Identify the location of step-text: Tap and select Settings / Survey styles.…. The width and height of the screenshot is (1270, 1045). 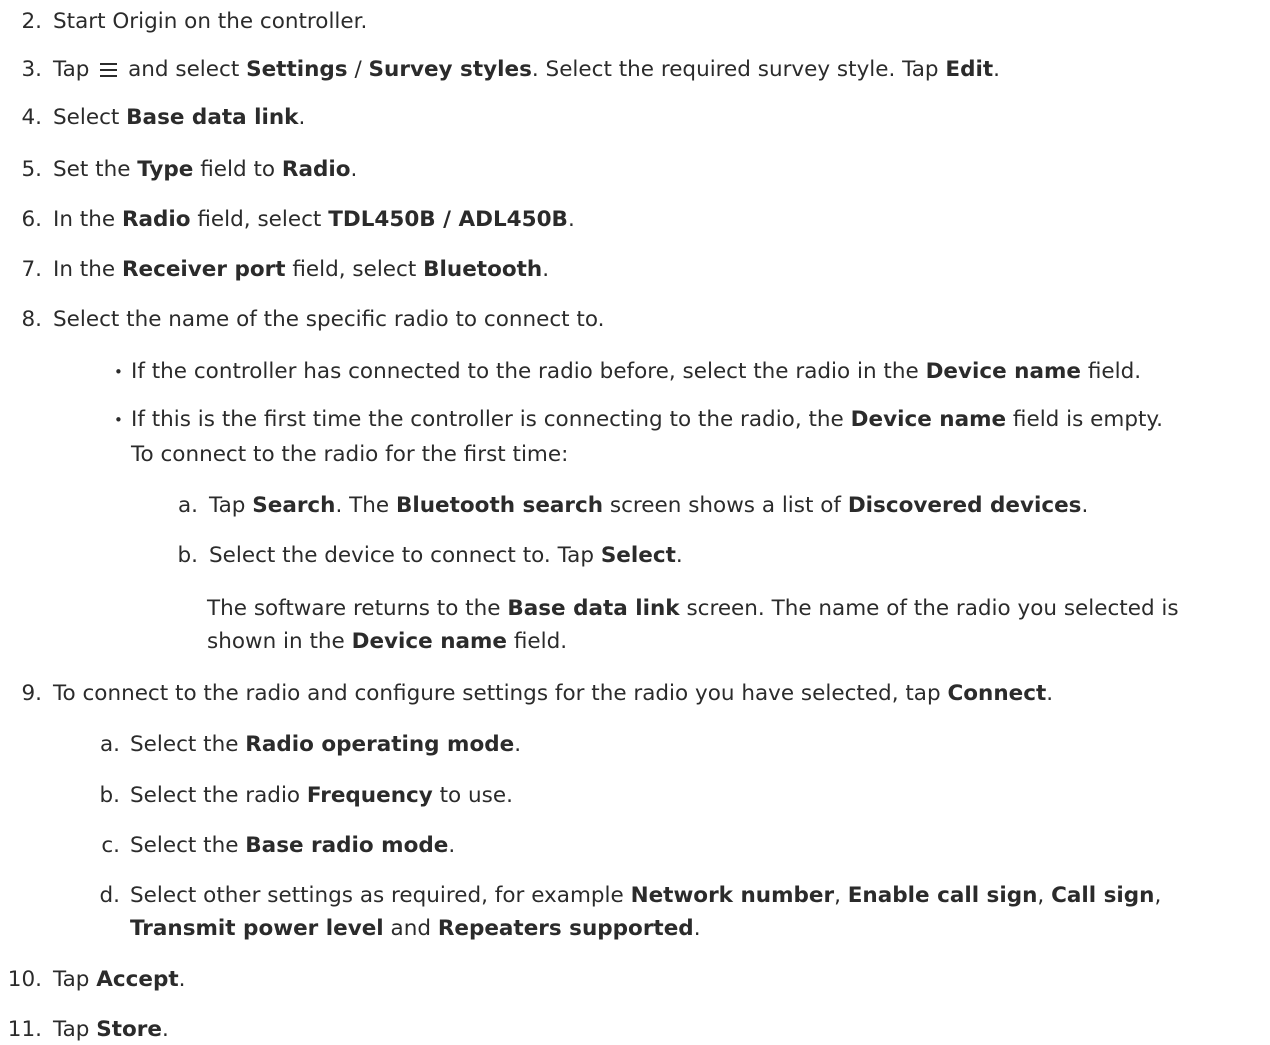
(526, 70).